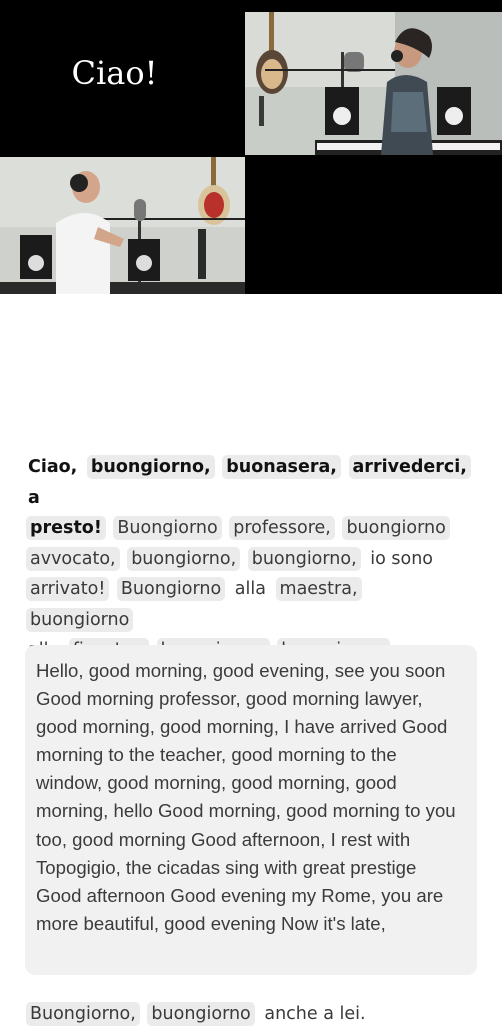  What do you see at coordinates (73, 558) in the screenshot?
I see `lyric-word: avvocato,` at bounding box center [73, 558].